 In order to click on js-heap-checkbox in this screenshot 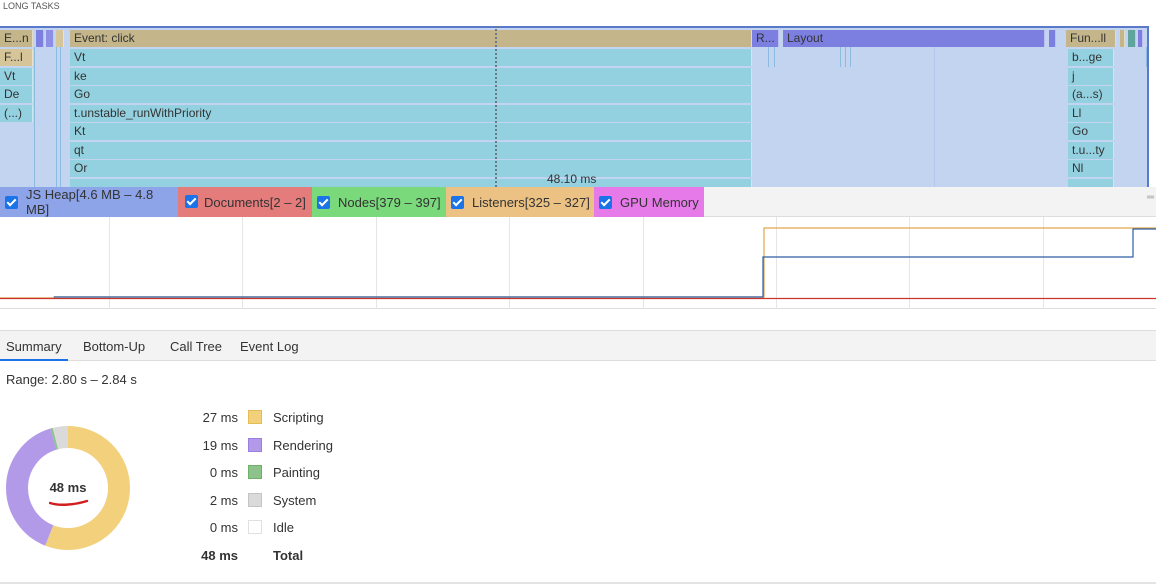, I will do `click(11, 202)`.